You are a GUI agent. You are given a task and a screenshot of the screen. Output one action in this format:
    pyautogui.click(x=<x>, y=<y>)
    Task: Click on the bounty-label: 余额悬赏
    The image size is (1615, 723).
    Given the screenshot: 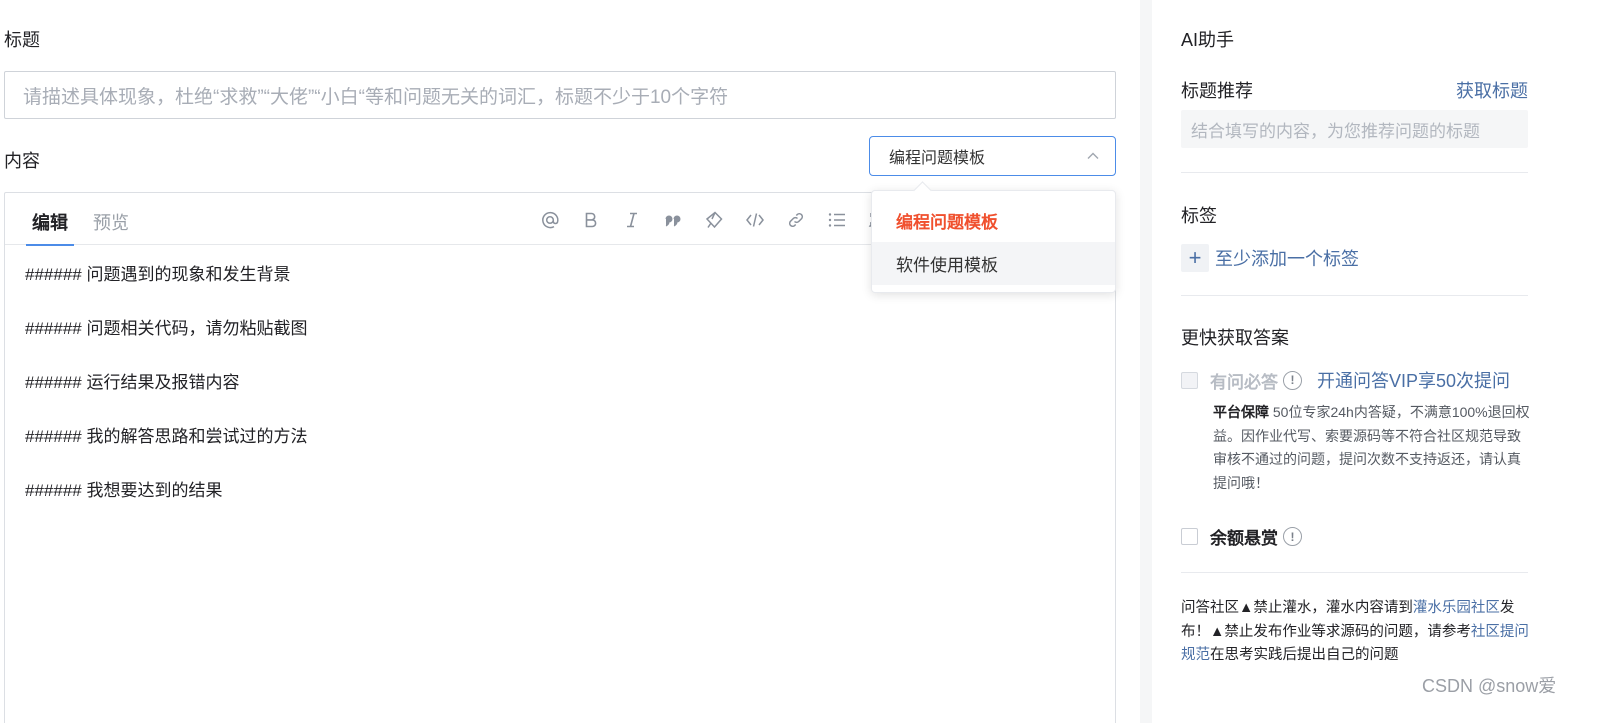 What is the action you would take?
    pyautogui.click(x=1244, y=538)
    